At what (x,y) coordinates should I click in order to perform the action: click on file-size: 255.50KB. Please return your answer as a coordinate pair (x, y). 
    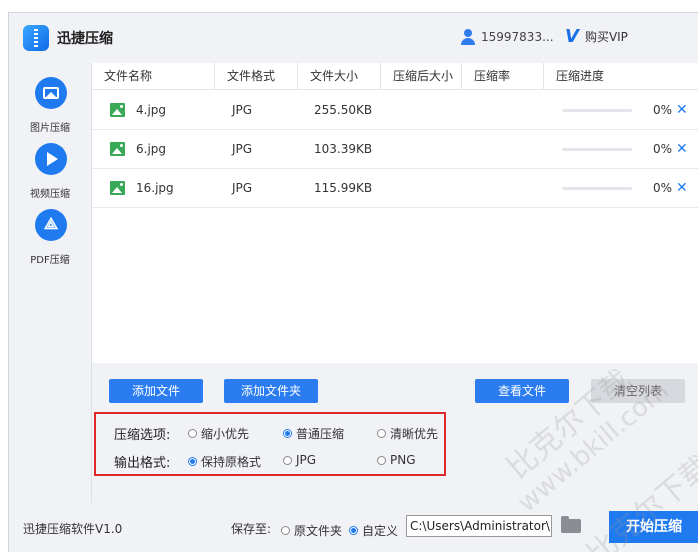
    Looking at the image, I should click on (343, 110).